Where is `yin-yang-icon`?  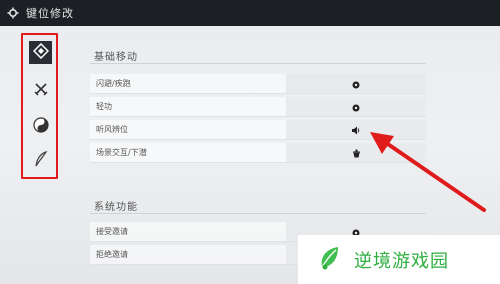
yin-yang-icon is located at coordinates (40, 126).